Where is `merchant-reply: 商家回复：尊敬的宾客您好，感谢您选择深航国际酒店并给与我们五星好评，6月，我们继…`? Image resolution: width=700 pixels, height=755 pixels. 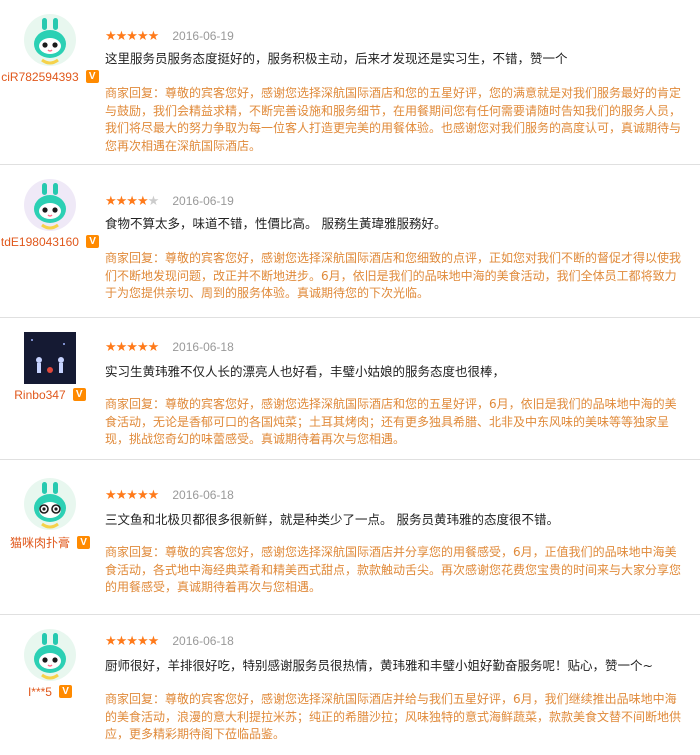 merchant-reply: 商家回复：尊敬的宾客您好，感谢您选择深航国际酒店并给与我们五星好评，6月，我们继… is located at coordinates (393, 716).